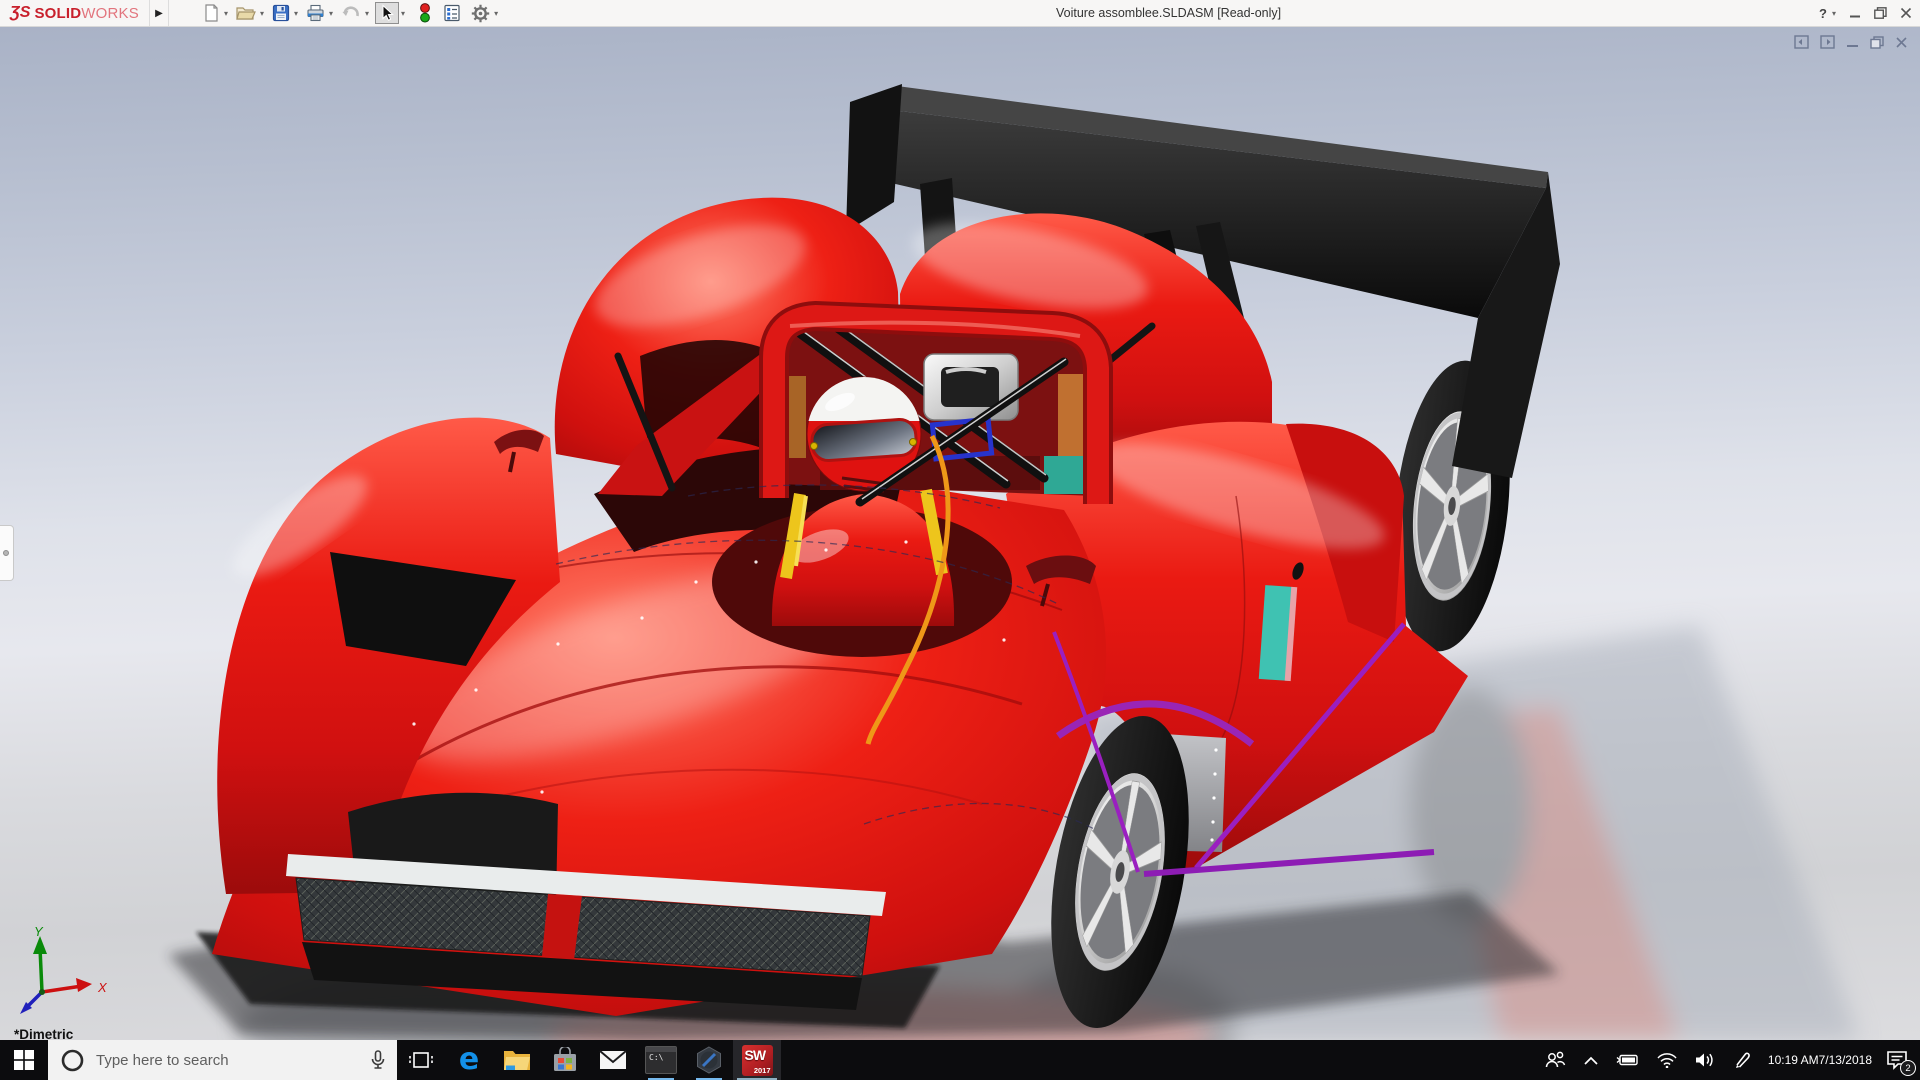 This screenshot has height=1080, width=1920. What do you see at coordinates (1169, 13) in the screenshot?
I see `document-title: Voiture assomblee.SLDASM [Read-only]` at bounding box center [1169, 13].